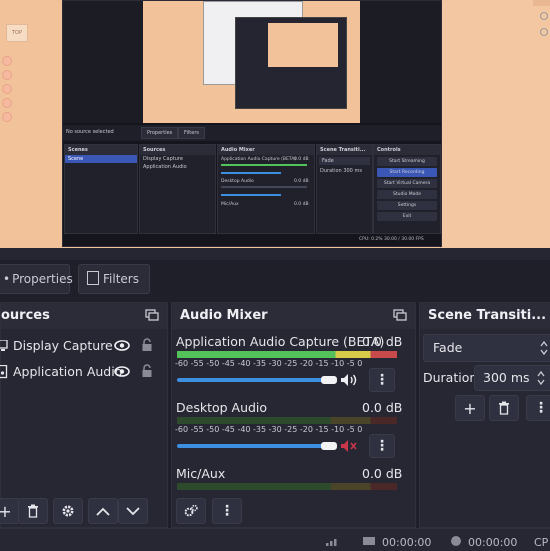 The image size is (550, 551). Describe the element at coordinates (303, 45) in the screenshot. I see `nested-screen-peach` at that location.